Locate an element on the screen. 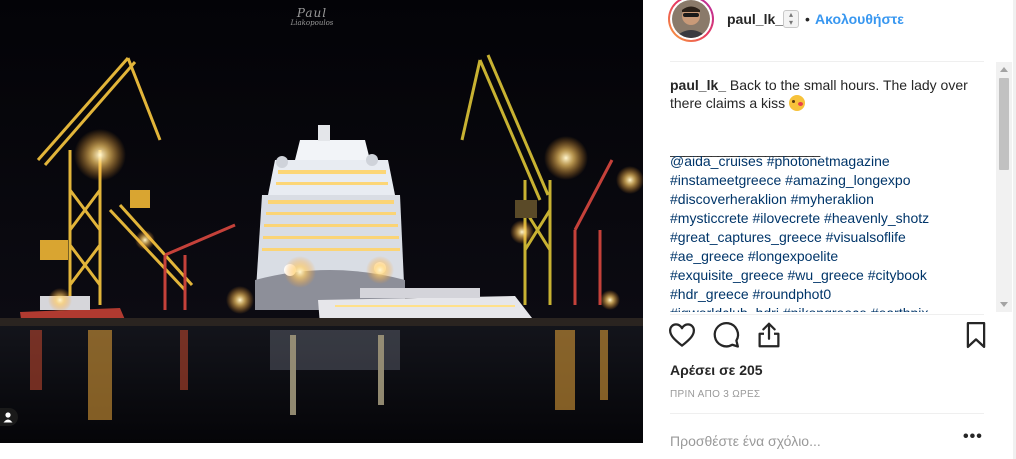 The image size is (1016, 459). hashtag-line: #discoverheraklion #myheraklion is located at coordinates (820, 199).